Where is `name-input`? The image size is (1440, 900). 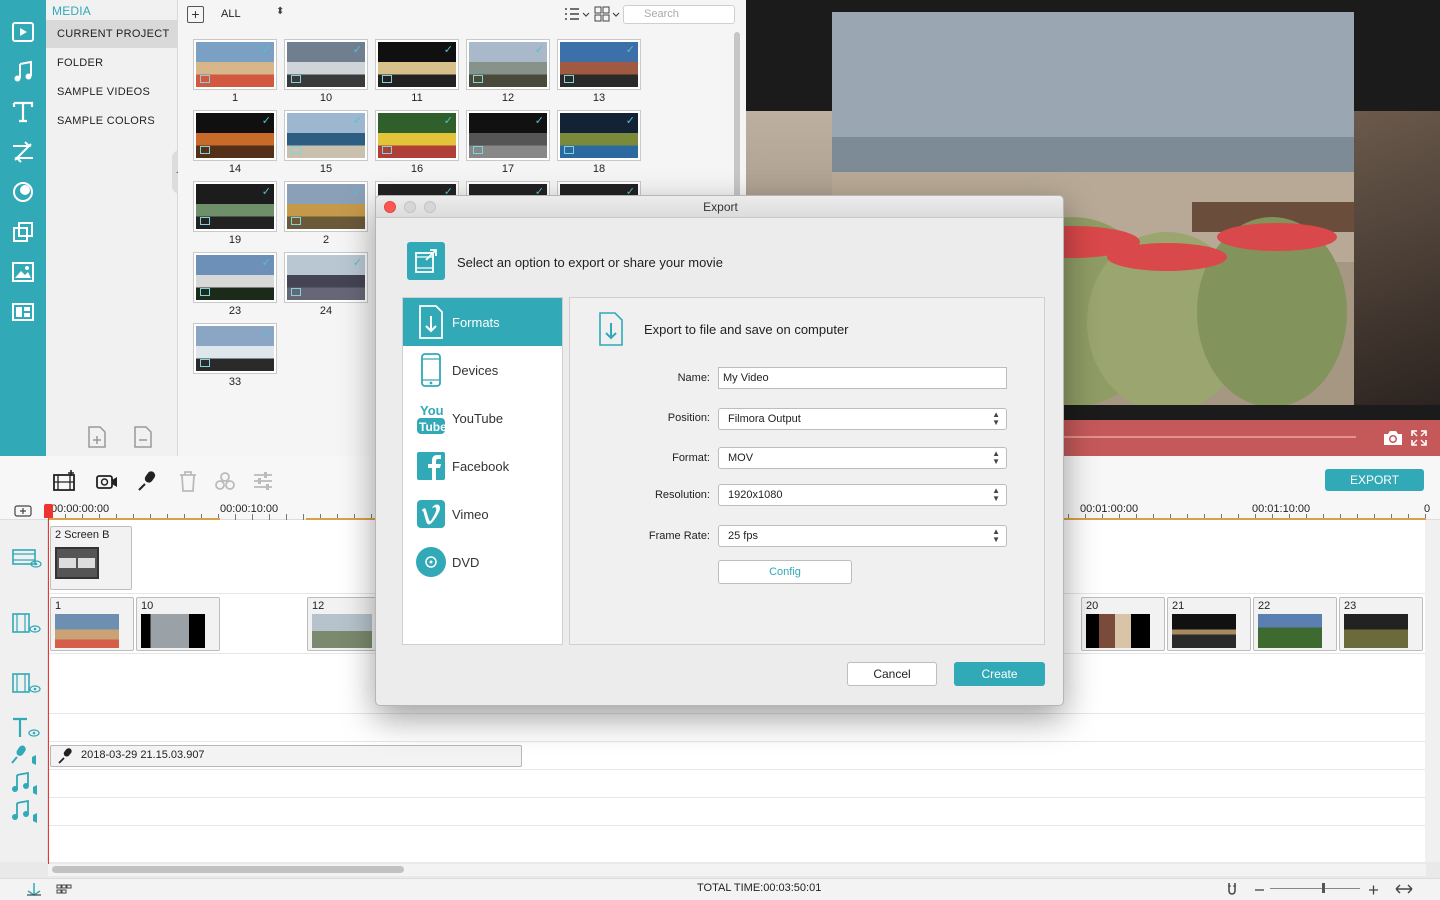 name-input is located at coordinates (862, 378).